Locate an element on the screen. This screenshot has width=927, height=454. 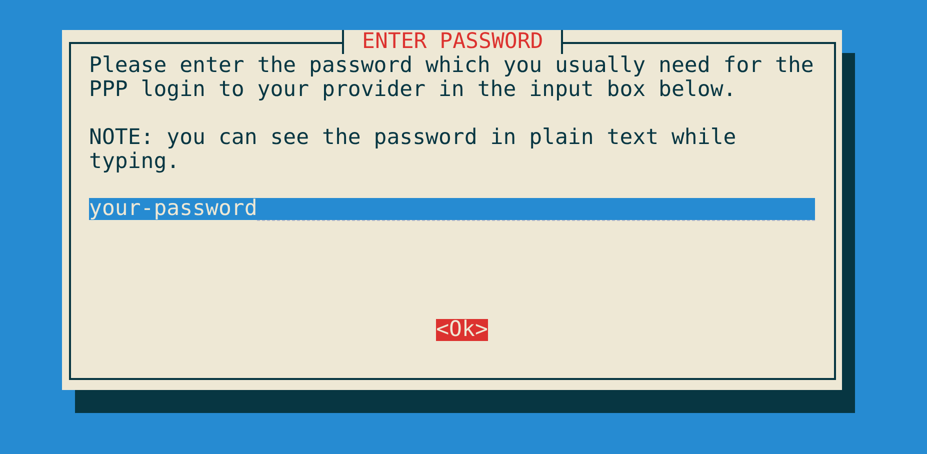
message-text: NOTE: you can see the password in plain text while typing. is located at coordinates (413, 150).